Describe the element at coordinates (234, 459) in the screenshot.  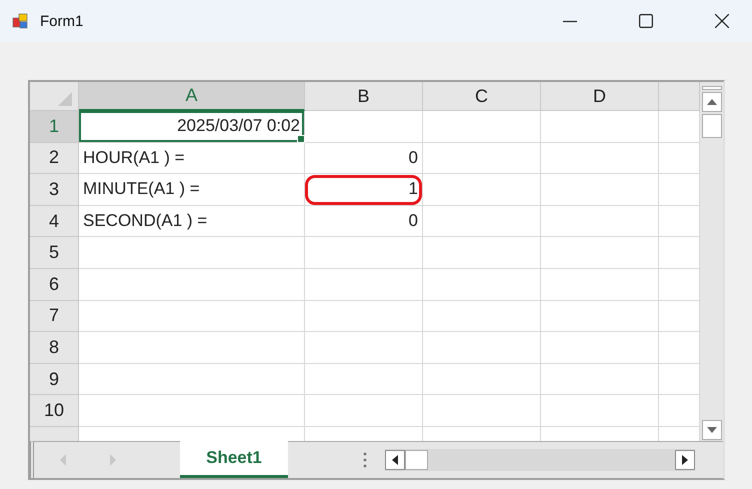
I see `sheet-tab: Sheet1` at that location.